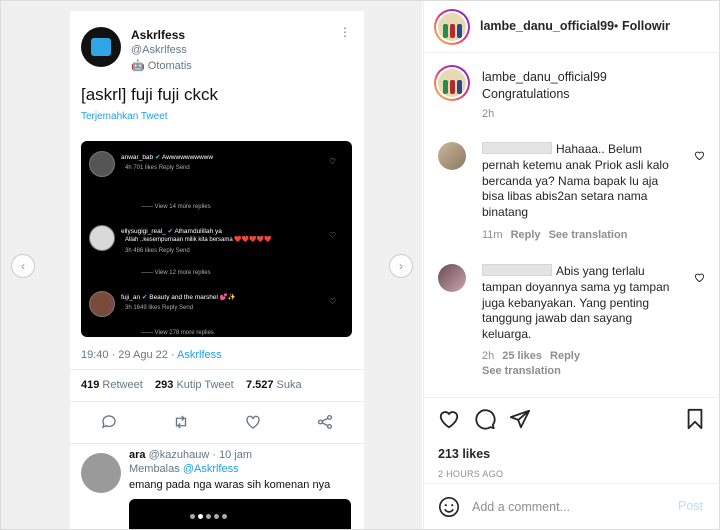 Image resolution: width=720 pixels, height=530 pixels. I want to click on emoji-icon, so click(449, 507).